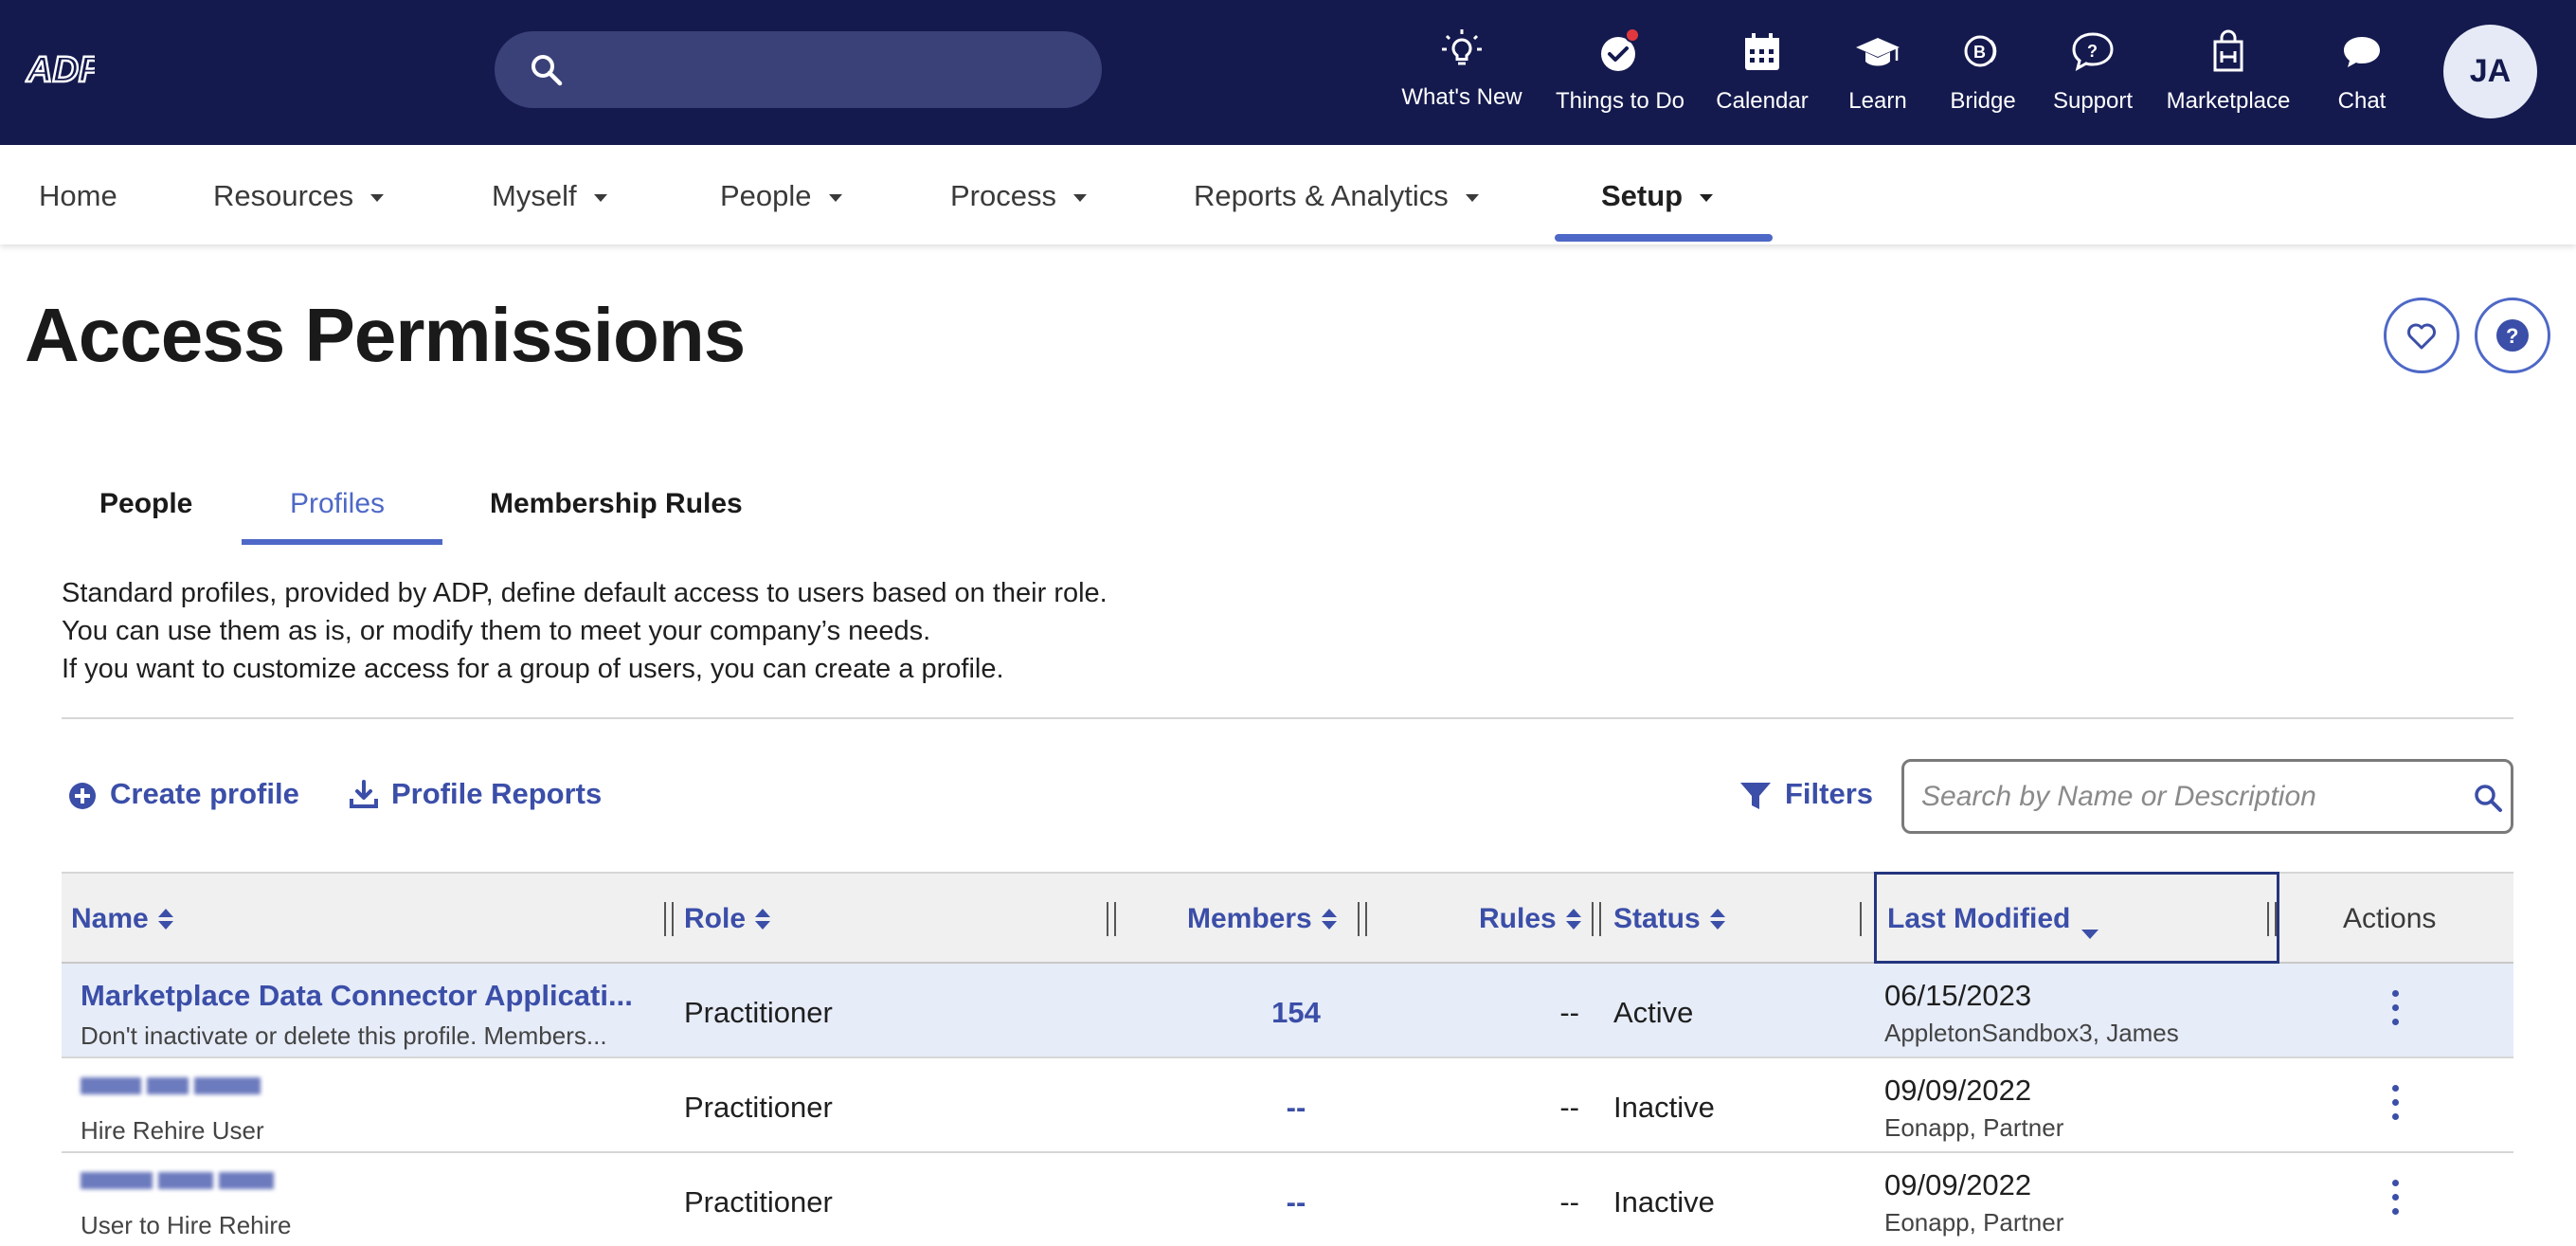  Describe the element at coordinates (1877, 73) in the screenshot. I see `learn-button: Learn` at that location.